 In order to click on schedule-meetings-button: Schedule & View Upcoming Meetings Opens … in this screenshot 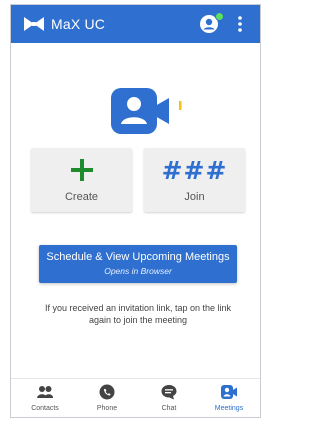, I will do `click(138, 264)`.